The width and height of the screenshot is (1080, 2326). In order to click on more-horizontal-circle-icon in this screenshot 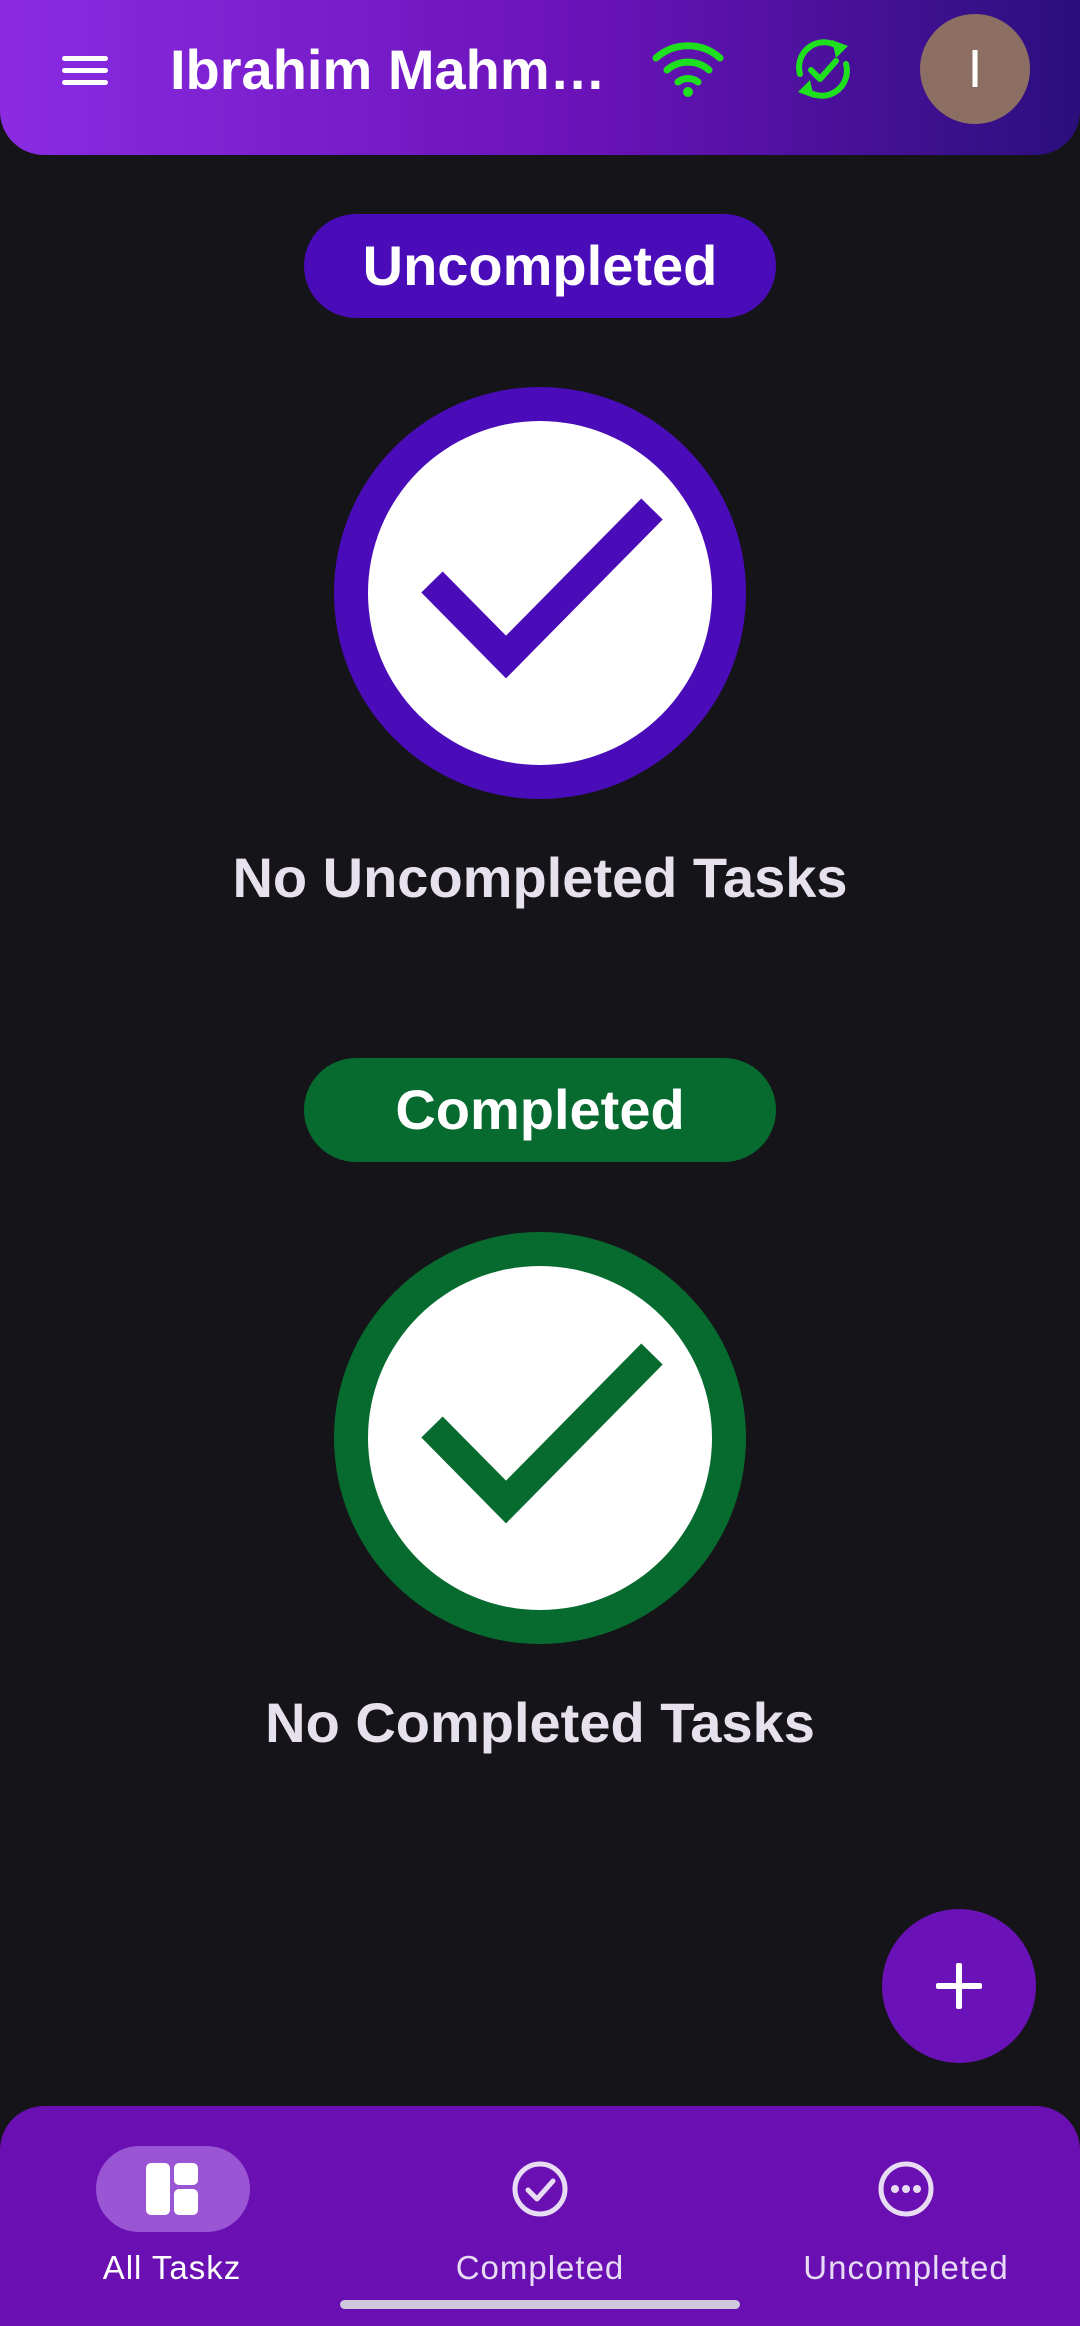, I will do `click(906, 2189)`.